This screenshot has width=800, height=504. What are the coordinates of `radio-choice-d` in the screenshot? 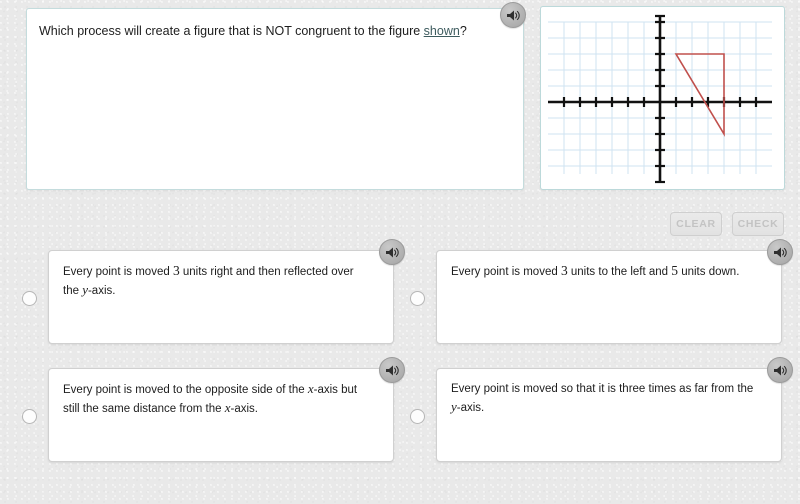 It's located at (417, 416).